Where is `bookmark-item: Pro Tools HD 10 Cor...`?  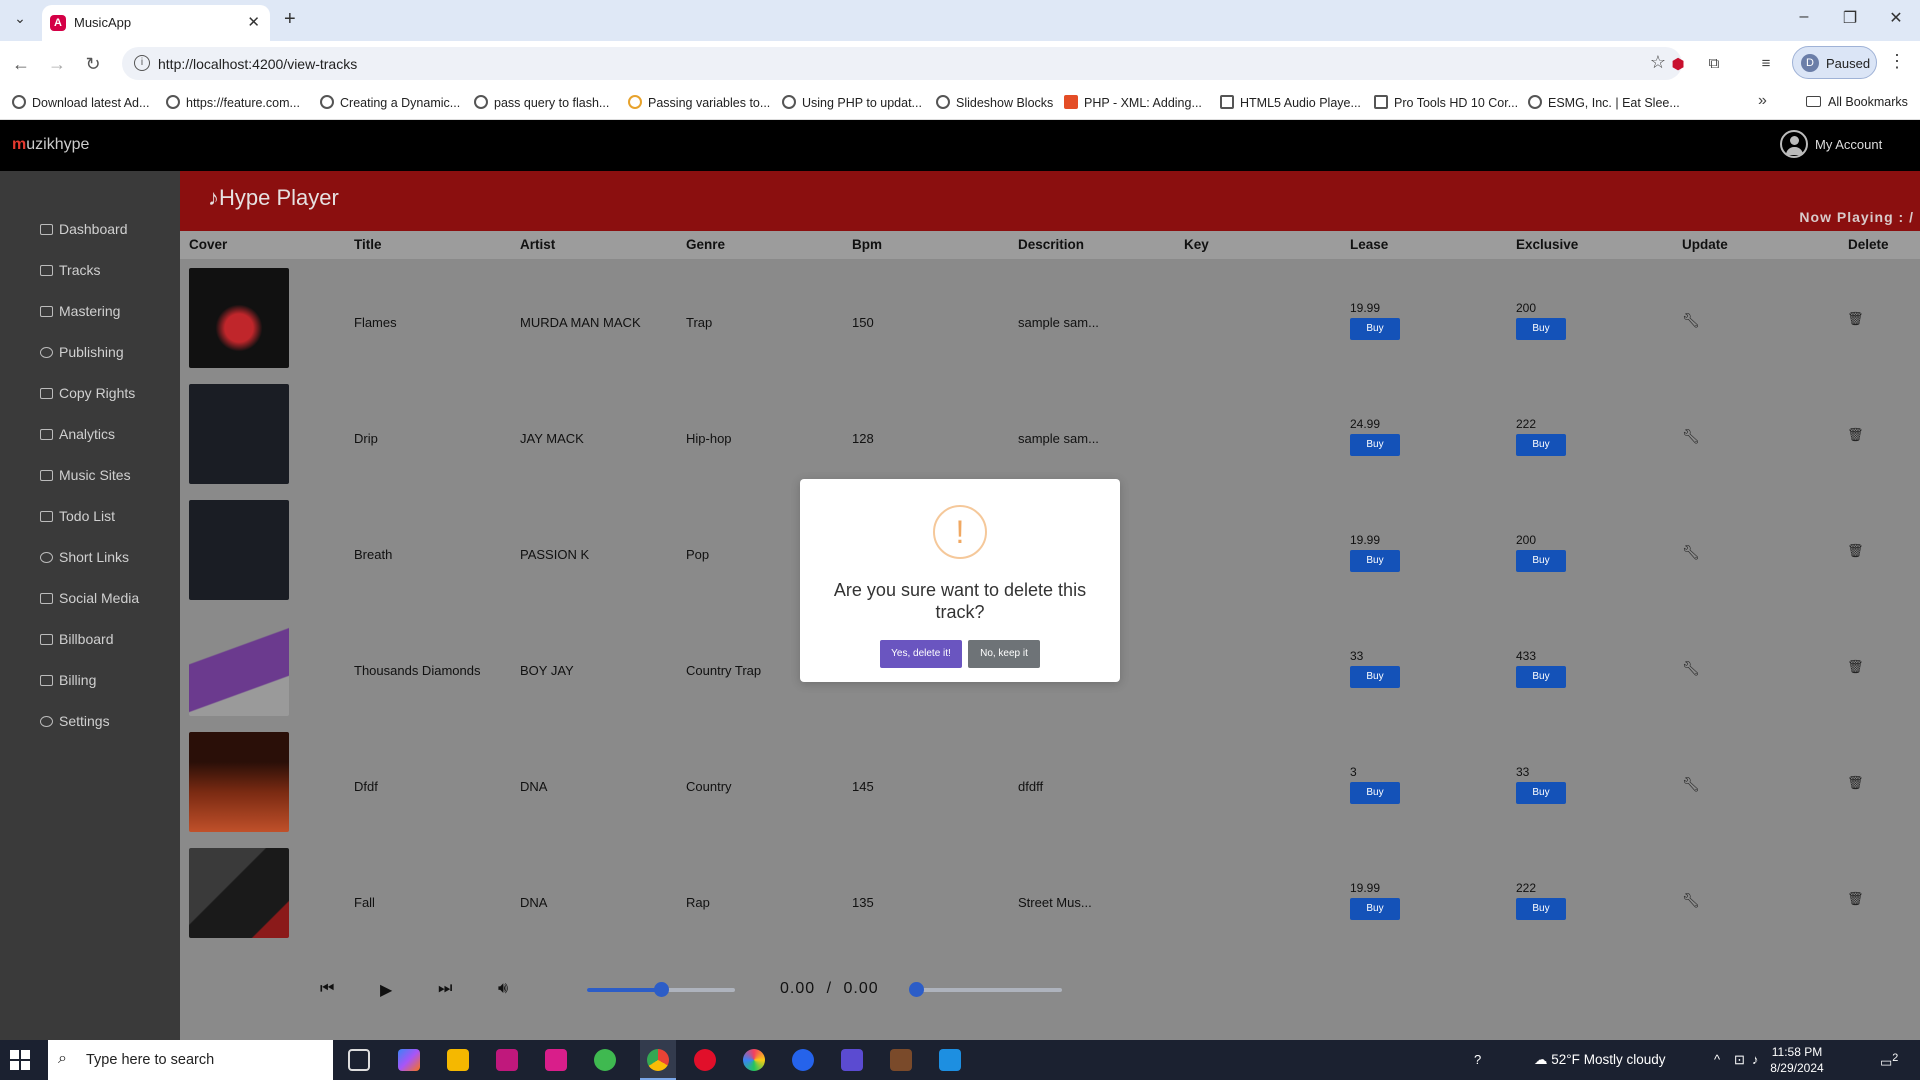
bookmark-item: Pro Tools HD 10 Cor... is located at coordinates (1446, 102).